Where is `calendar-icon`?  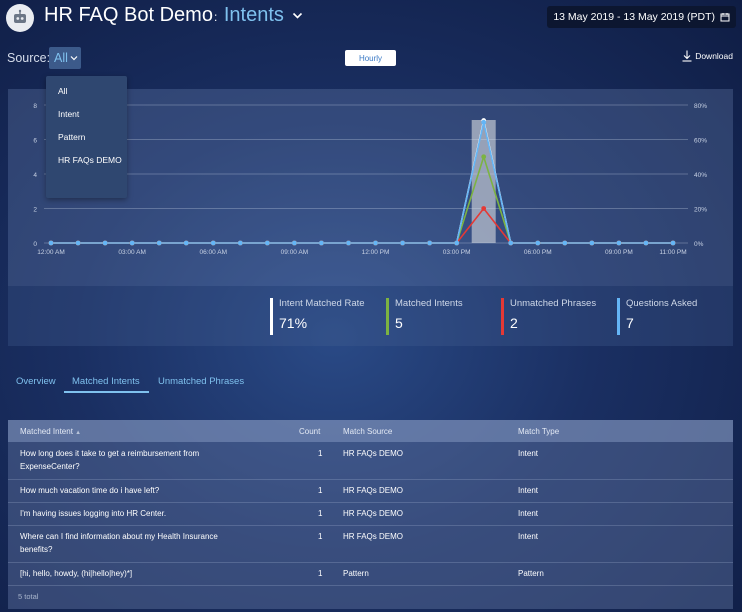
calendar-icon is located at coordinates (725, 17).